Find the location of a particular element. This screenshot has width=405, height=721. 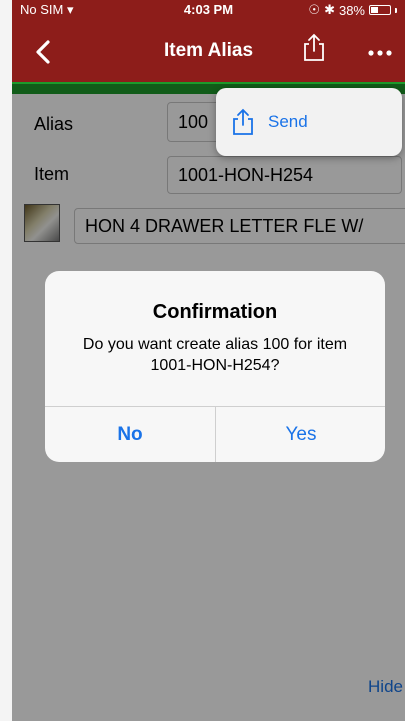

battery-icon is located at coordinates (380, 10).